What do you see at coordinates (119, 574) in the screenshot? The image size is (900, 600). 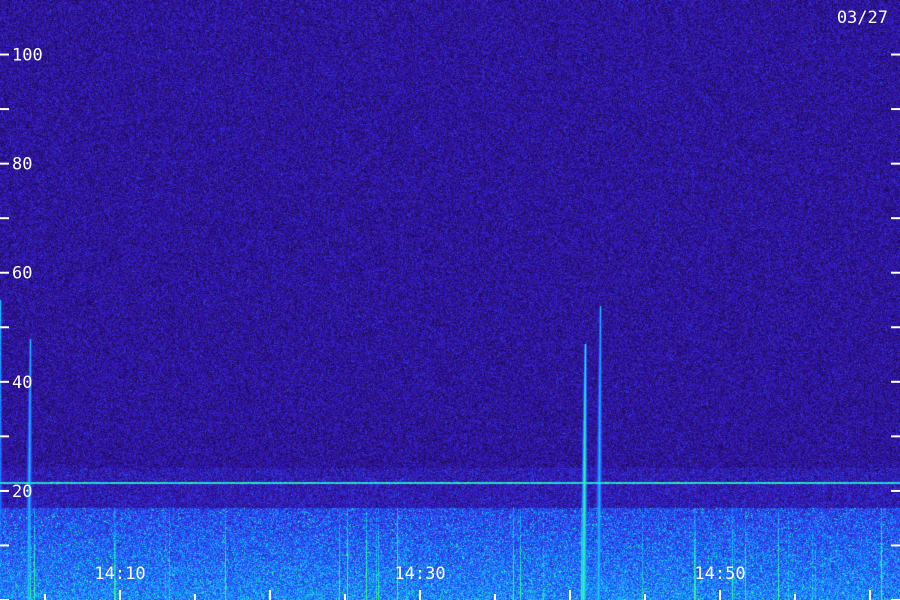 I see `x-tick-label-1410: 14:10` at bounding box center [119, 574].